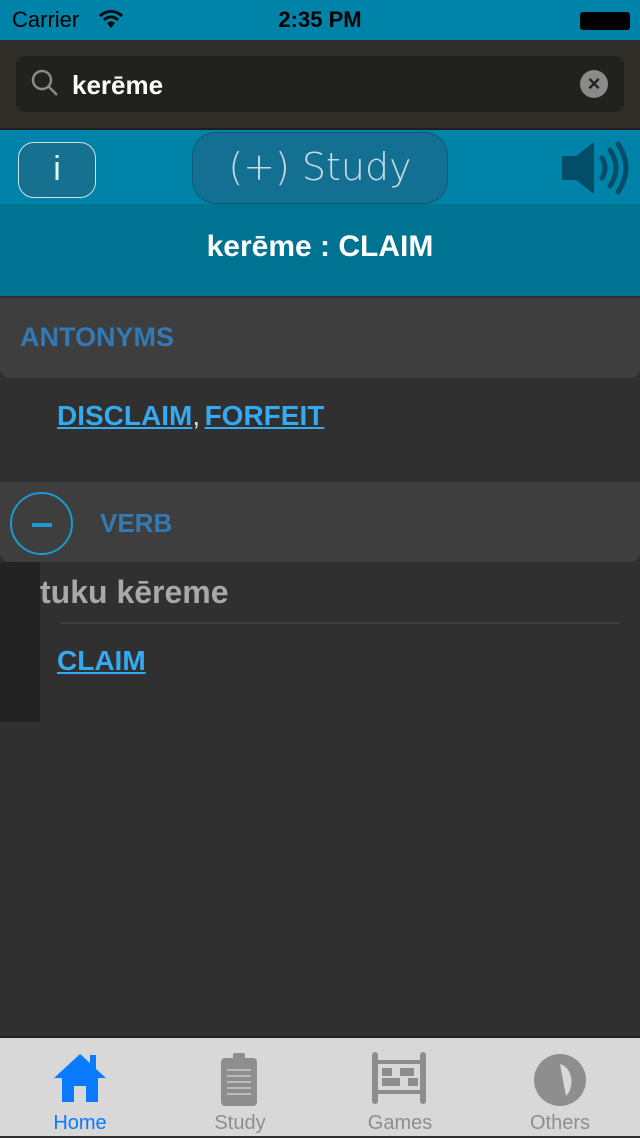 The height and width of the screenshot is (1138, 640). I want to click on tab-home: Home, so click(80, 1088).